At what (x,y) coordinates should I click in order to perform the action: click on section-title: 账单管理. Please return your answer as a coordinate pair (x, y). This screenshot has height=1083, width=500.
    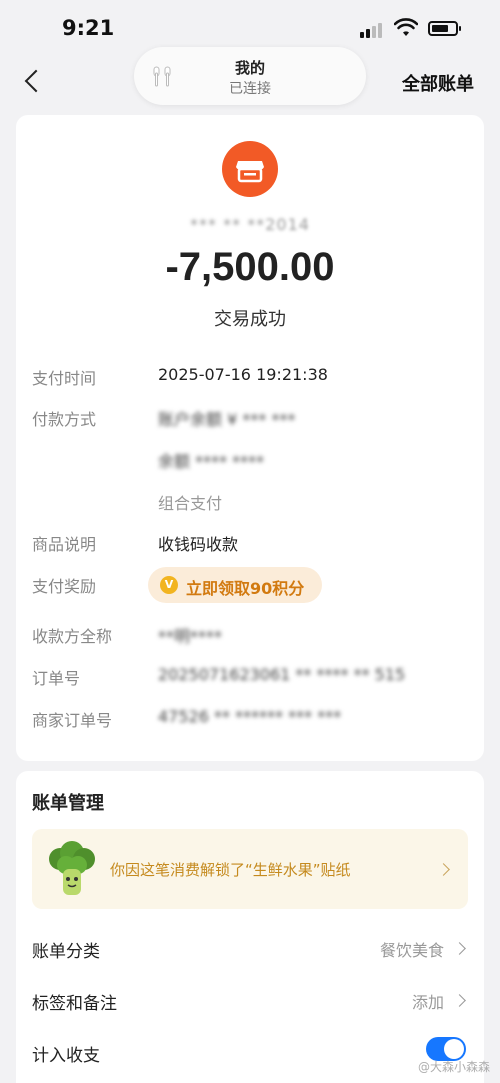
    Looking at the image, I should click on (68, 803).